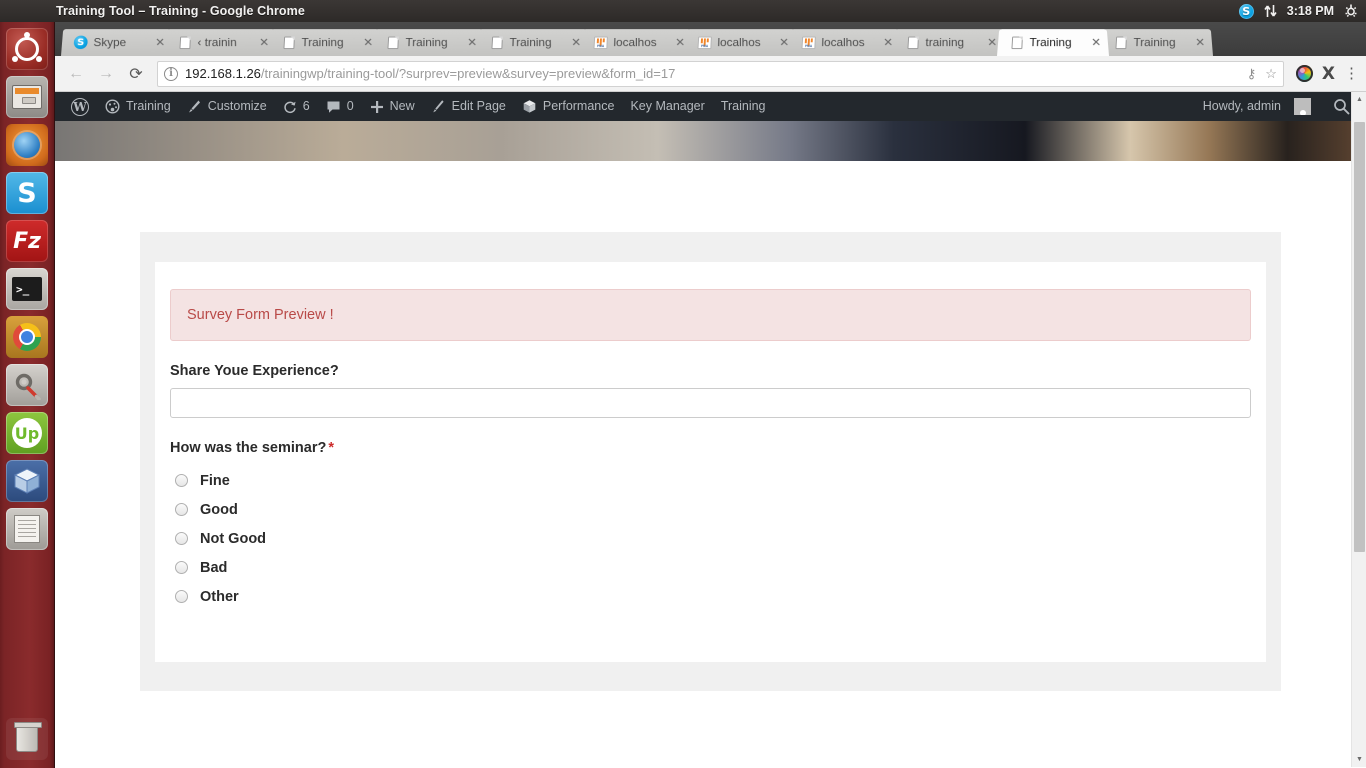  What do you see at coordinates (27, 97) in the screenshot?
I see `files-icon` at bounding box center [27, 97].